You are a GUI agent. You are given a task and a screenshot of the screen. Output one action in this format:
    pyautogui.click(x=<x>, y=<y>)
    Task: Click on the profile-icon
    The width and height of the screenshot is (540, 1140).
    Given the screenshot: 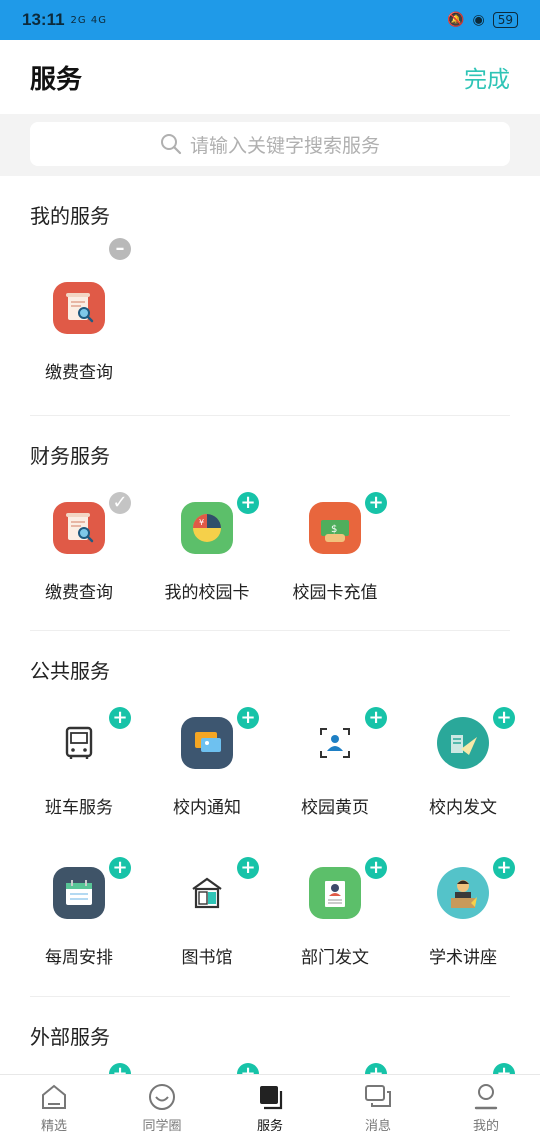 What is the action you would take?
    pyautogui.click(x=486, y=1097)
    